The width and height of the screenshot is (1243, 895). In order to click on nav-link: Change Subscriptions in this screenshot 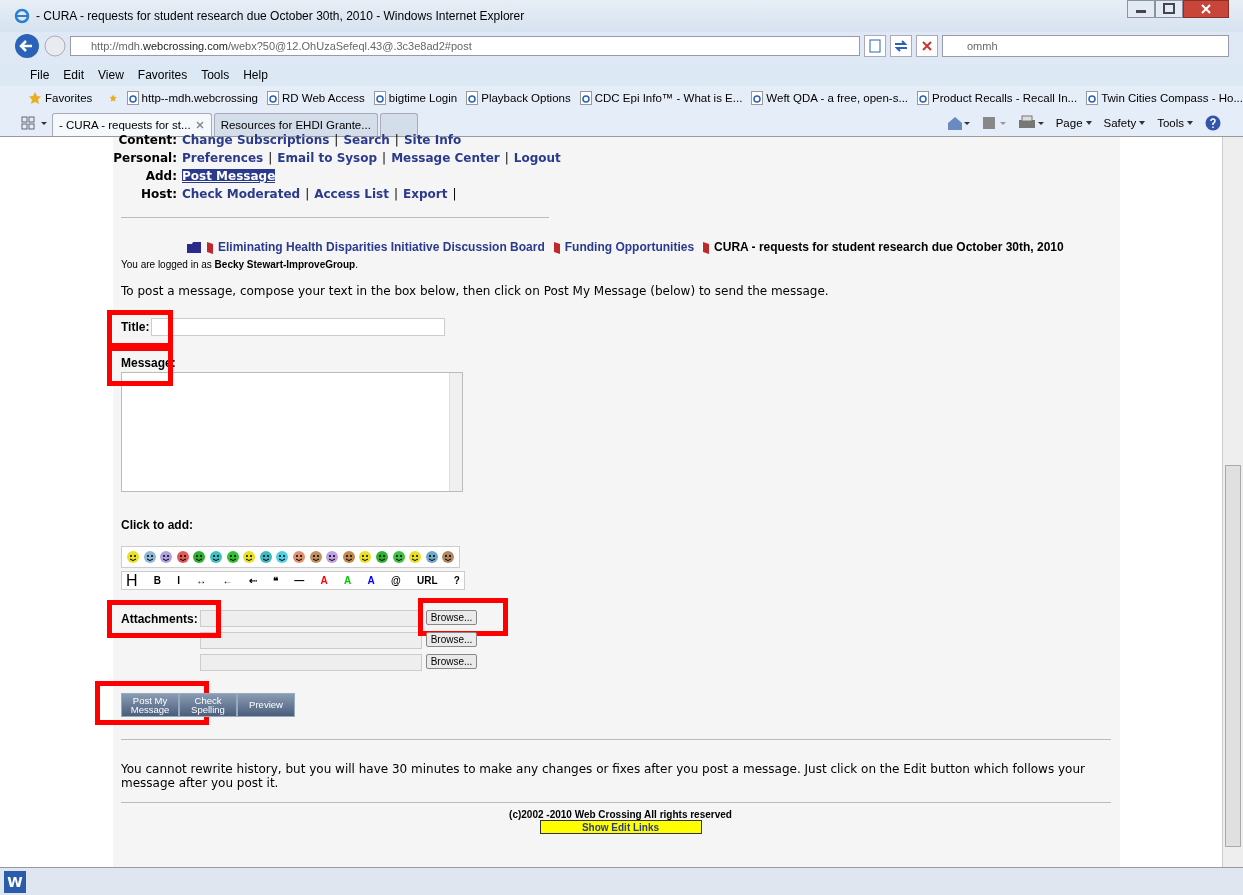, I will do `click(256, 140)`.